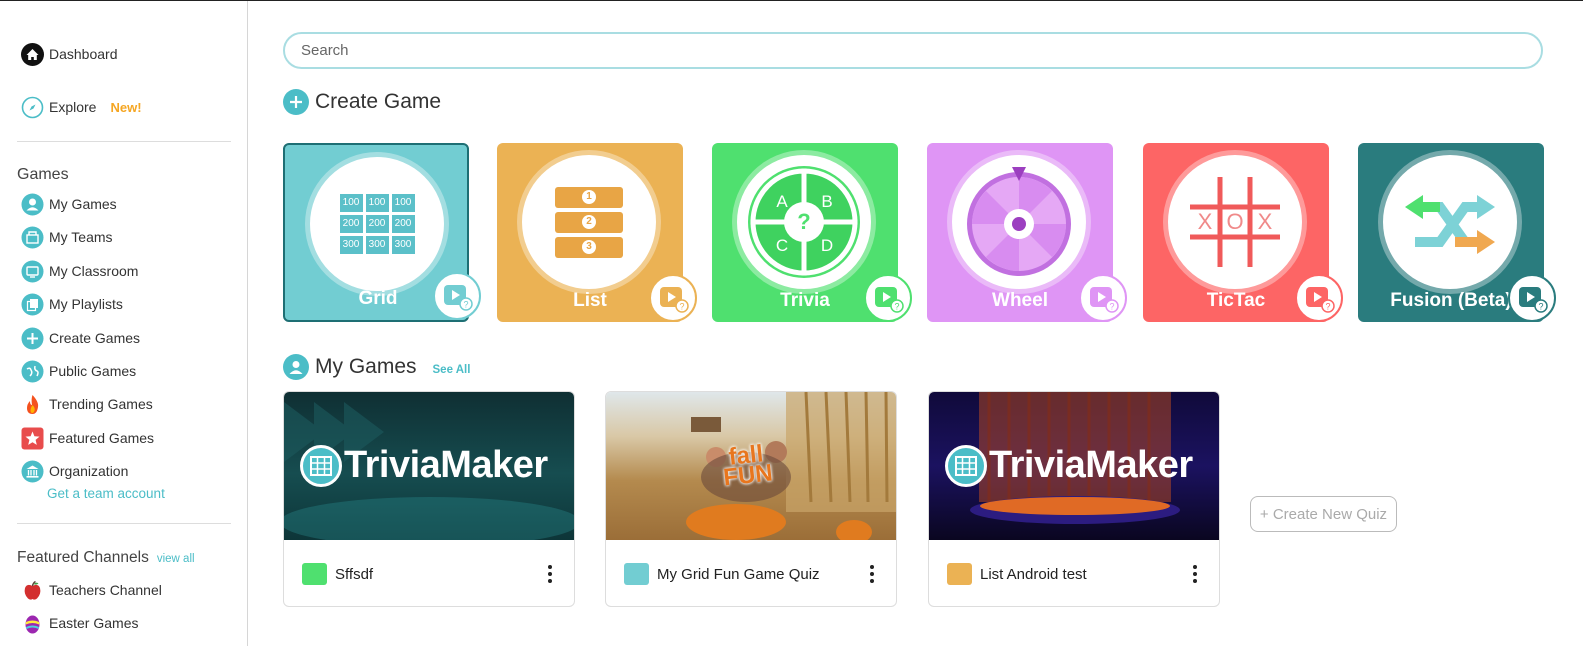 Image resolution: width=1583 pixels, height=646 pixels. What do you see at coordinates (32, 107) in the screenshot?
I see `compass-icon` at bounding box center [32, 107].